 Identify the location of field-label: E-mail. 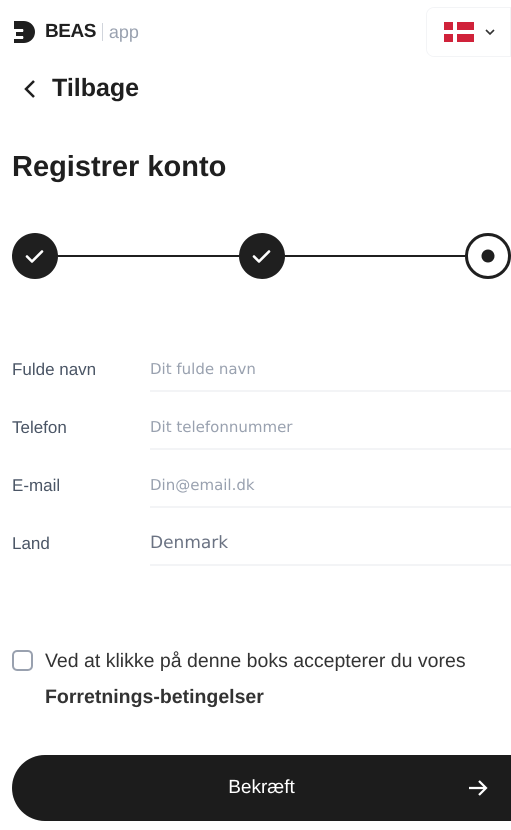
(37, 486).